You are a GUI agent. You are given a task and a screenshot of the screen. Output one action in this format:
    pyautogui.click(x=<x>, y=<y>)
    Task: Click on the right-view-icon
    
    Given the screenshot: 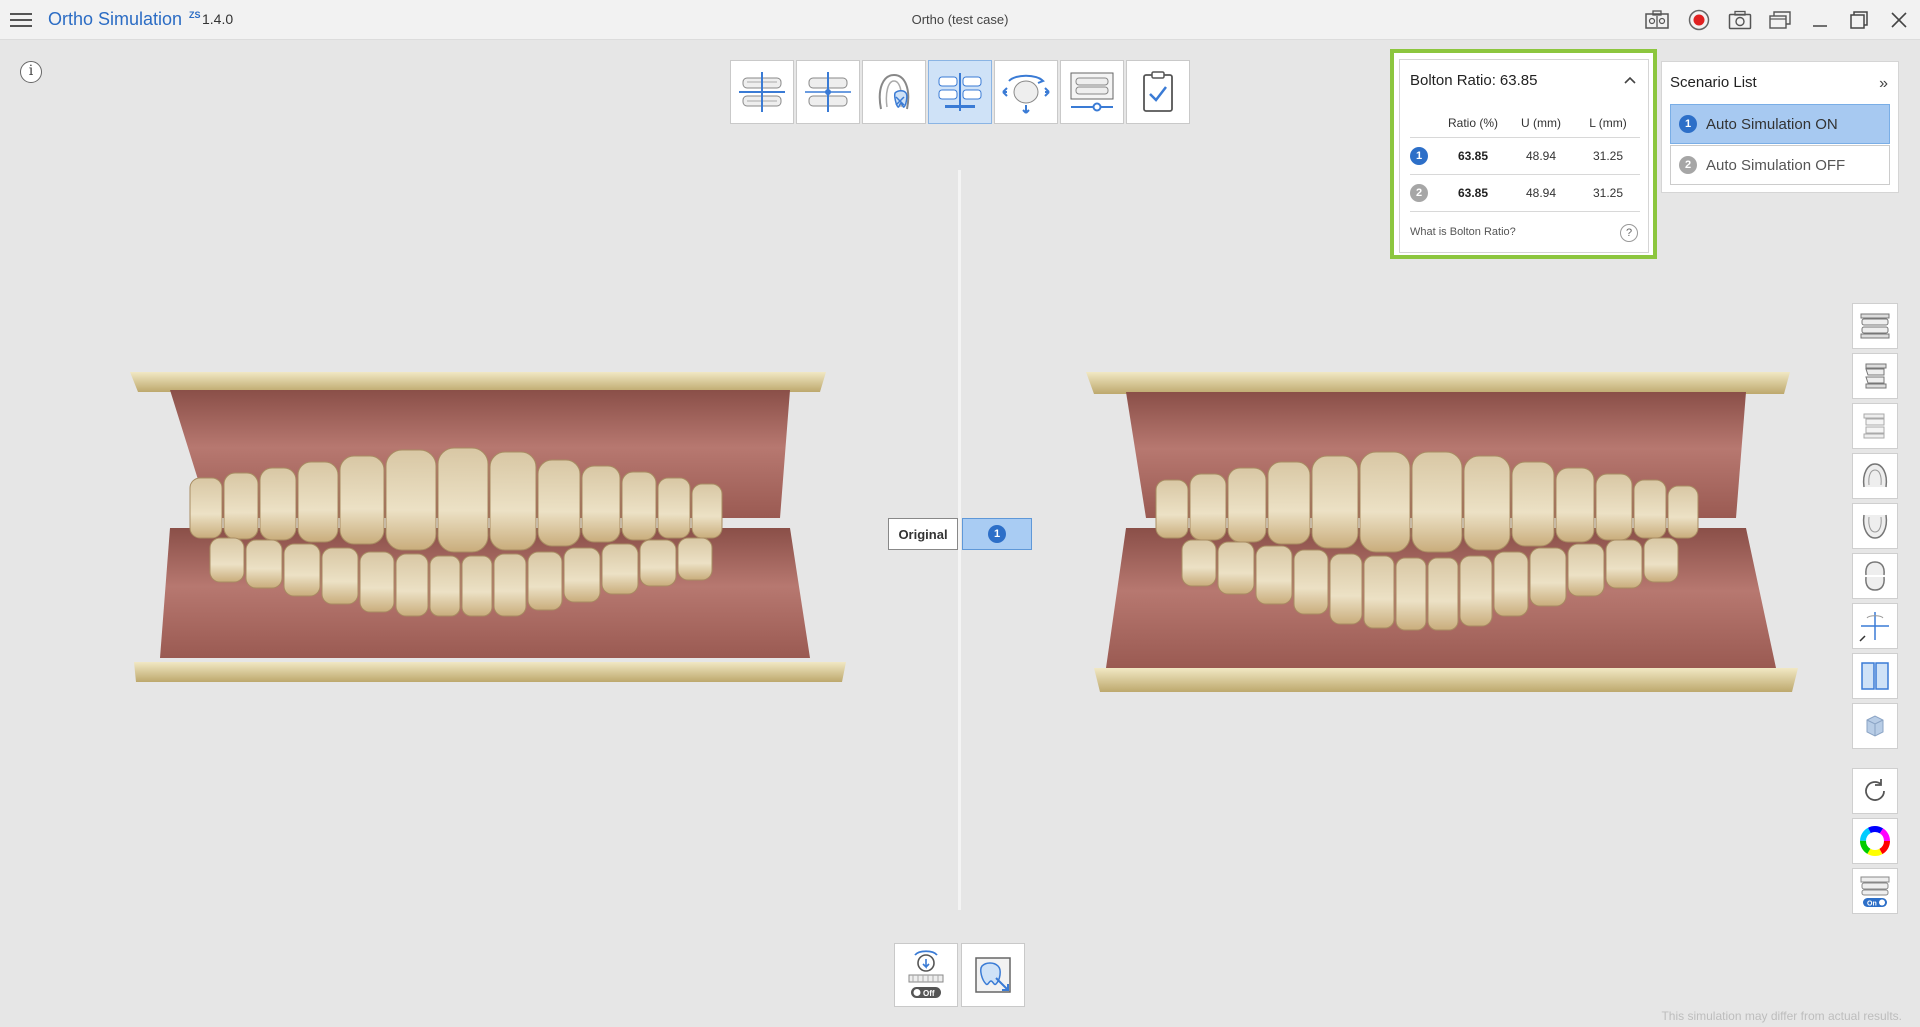 What is the action you would take?
    pyautogui.click(x=1874, y=426)
    